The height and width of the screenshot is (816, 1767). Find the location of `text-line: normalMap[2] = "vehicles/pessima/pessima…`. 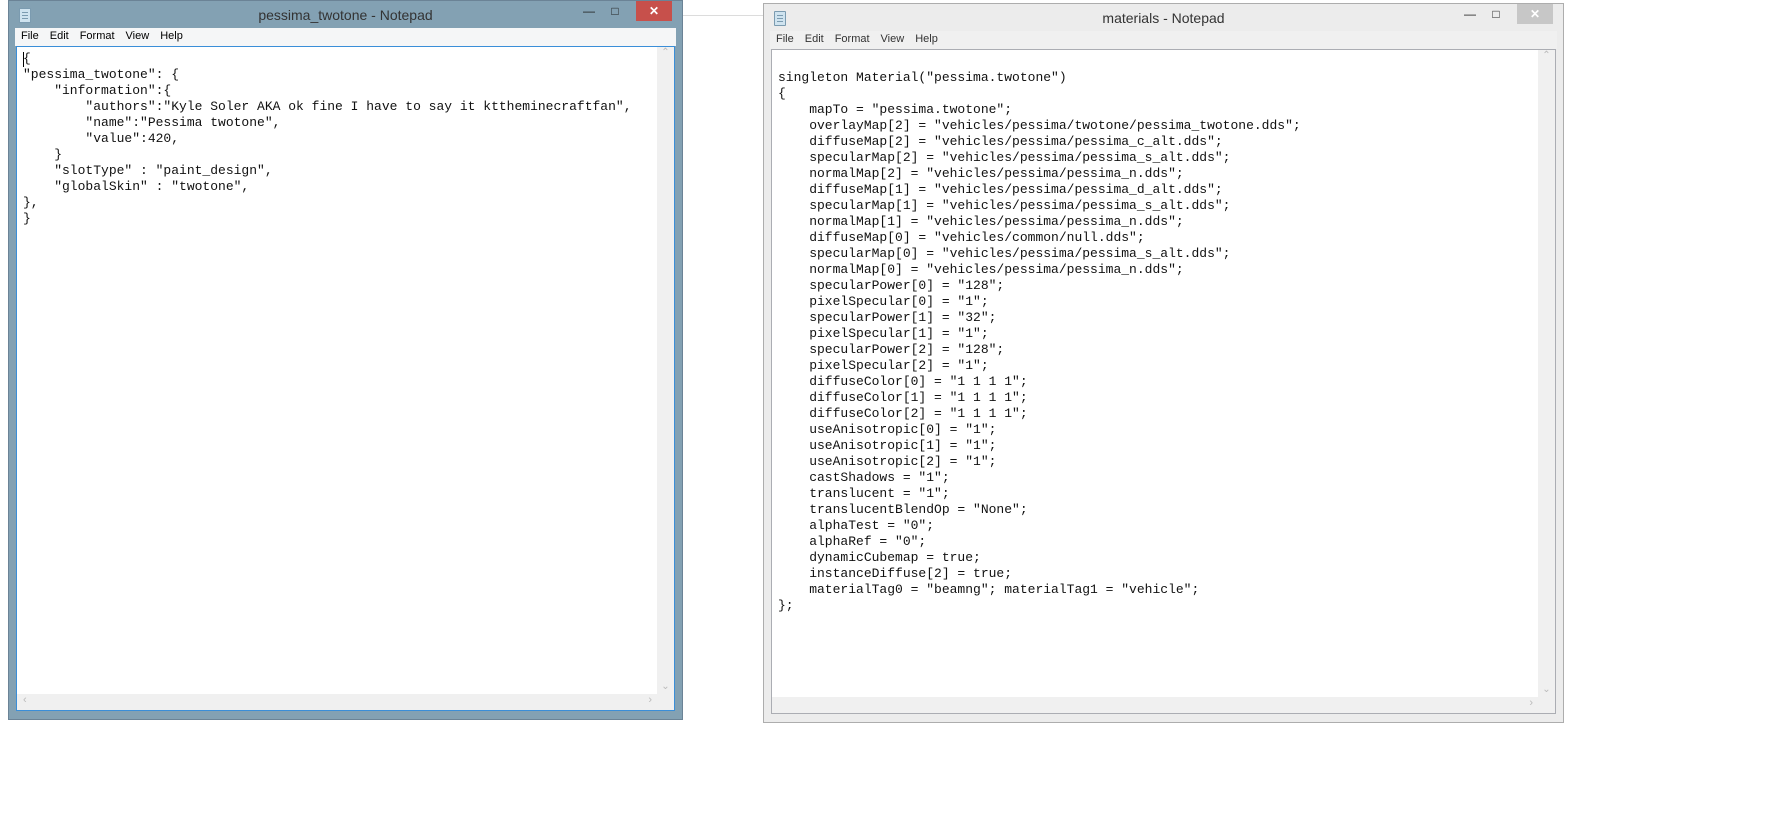

text-line: normalMap[2] = "vehicles/pessima/pessima… is located at coordinates (981, 173).